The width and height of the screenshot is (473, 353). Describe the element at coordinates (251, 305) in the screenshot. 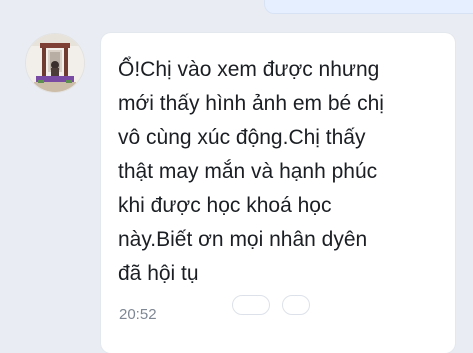

I see `reaction-button` at that location.